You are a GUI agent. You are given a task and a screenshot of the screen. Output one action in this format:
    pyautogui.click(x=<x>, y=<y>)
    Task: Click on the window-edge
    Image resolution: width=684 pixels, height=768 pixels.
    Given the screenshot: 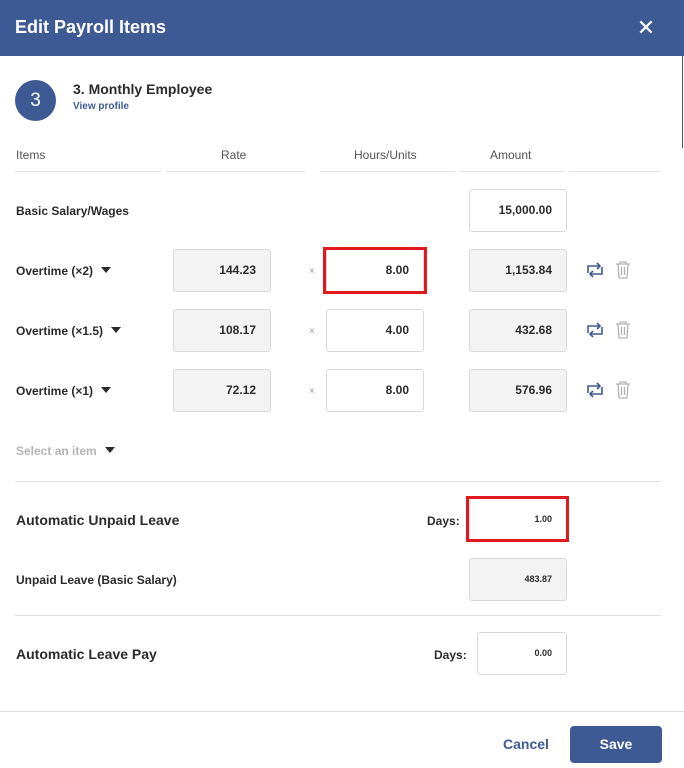 What is the action you would take?
    pyautogui.click(x=682, y=102)
    